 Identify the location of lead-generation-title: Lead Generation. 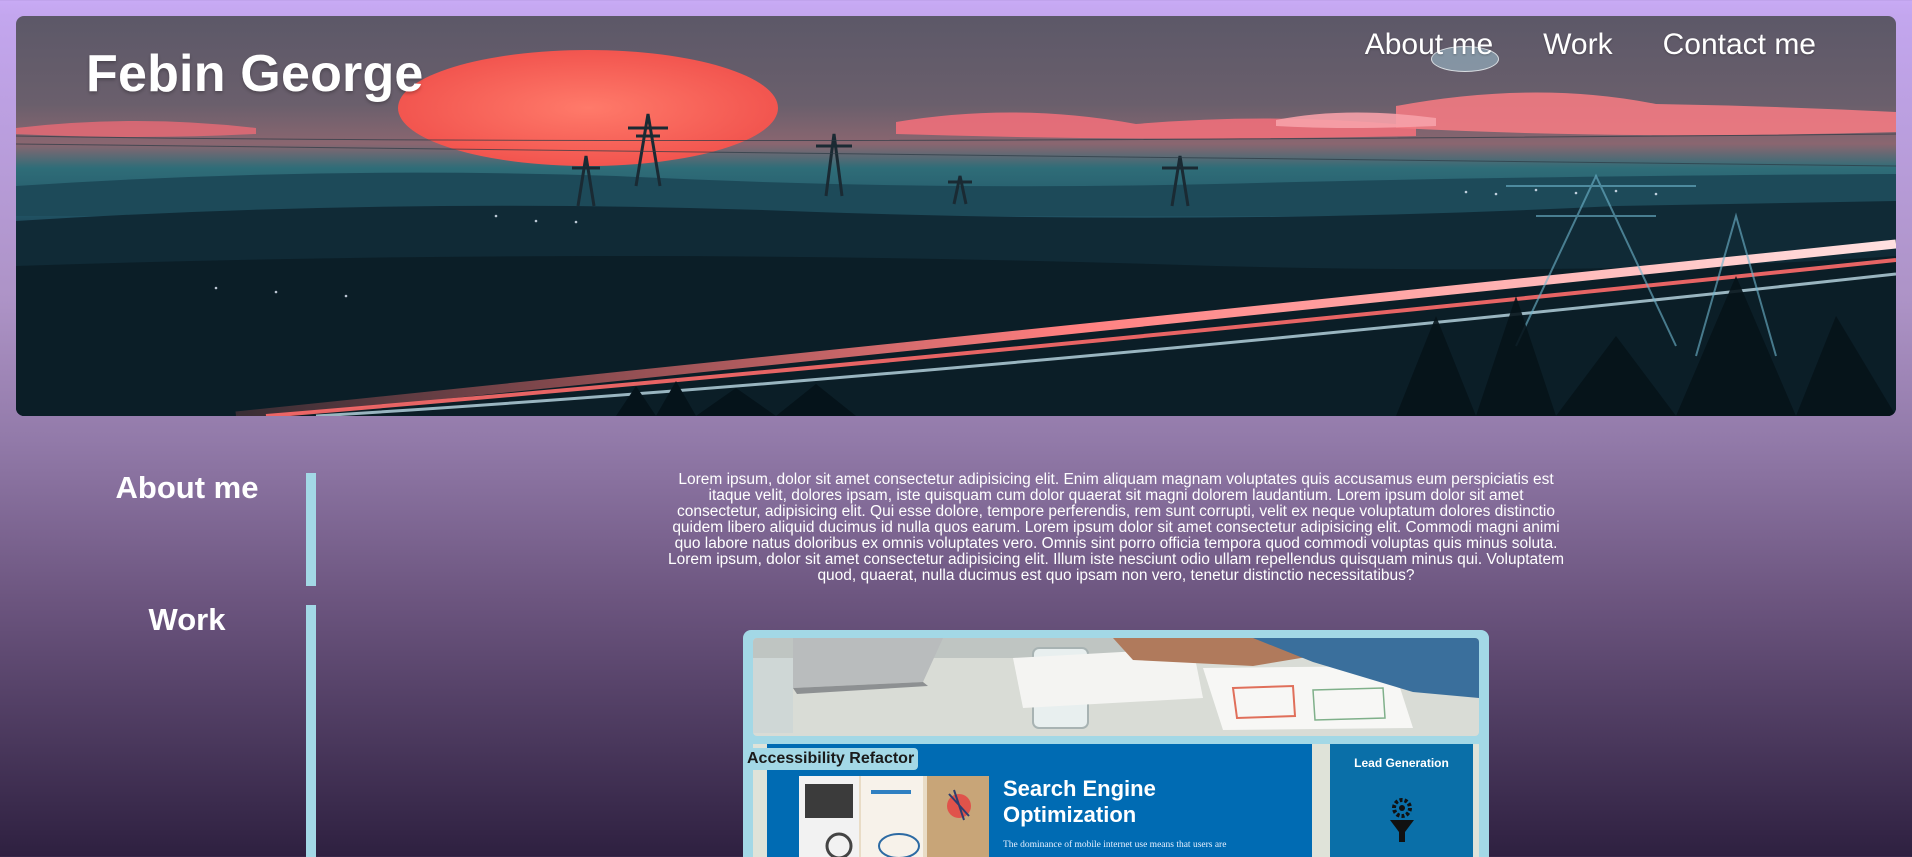
(1401, 763).